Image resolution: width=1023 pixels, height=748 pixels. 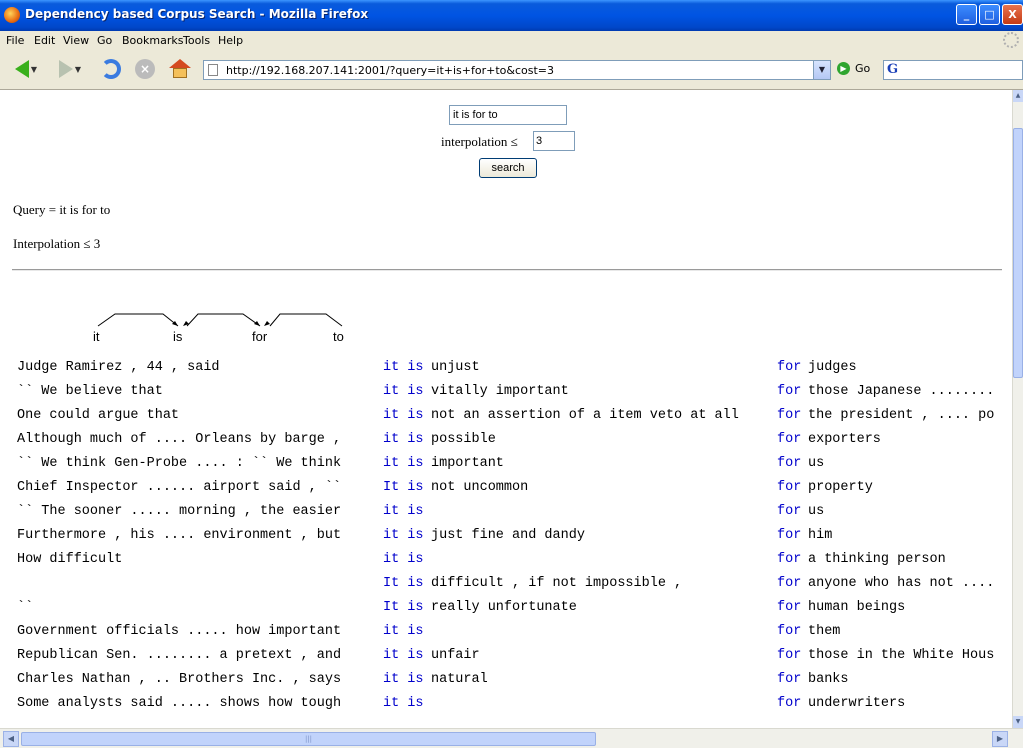 What do you see at coordinates (179, 703) in the screenshot?
I see `result-left-context: Some analysts said ..... shows how tough` at bounding box center [179, 703].